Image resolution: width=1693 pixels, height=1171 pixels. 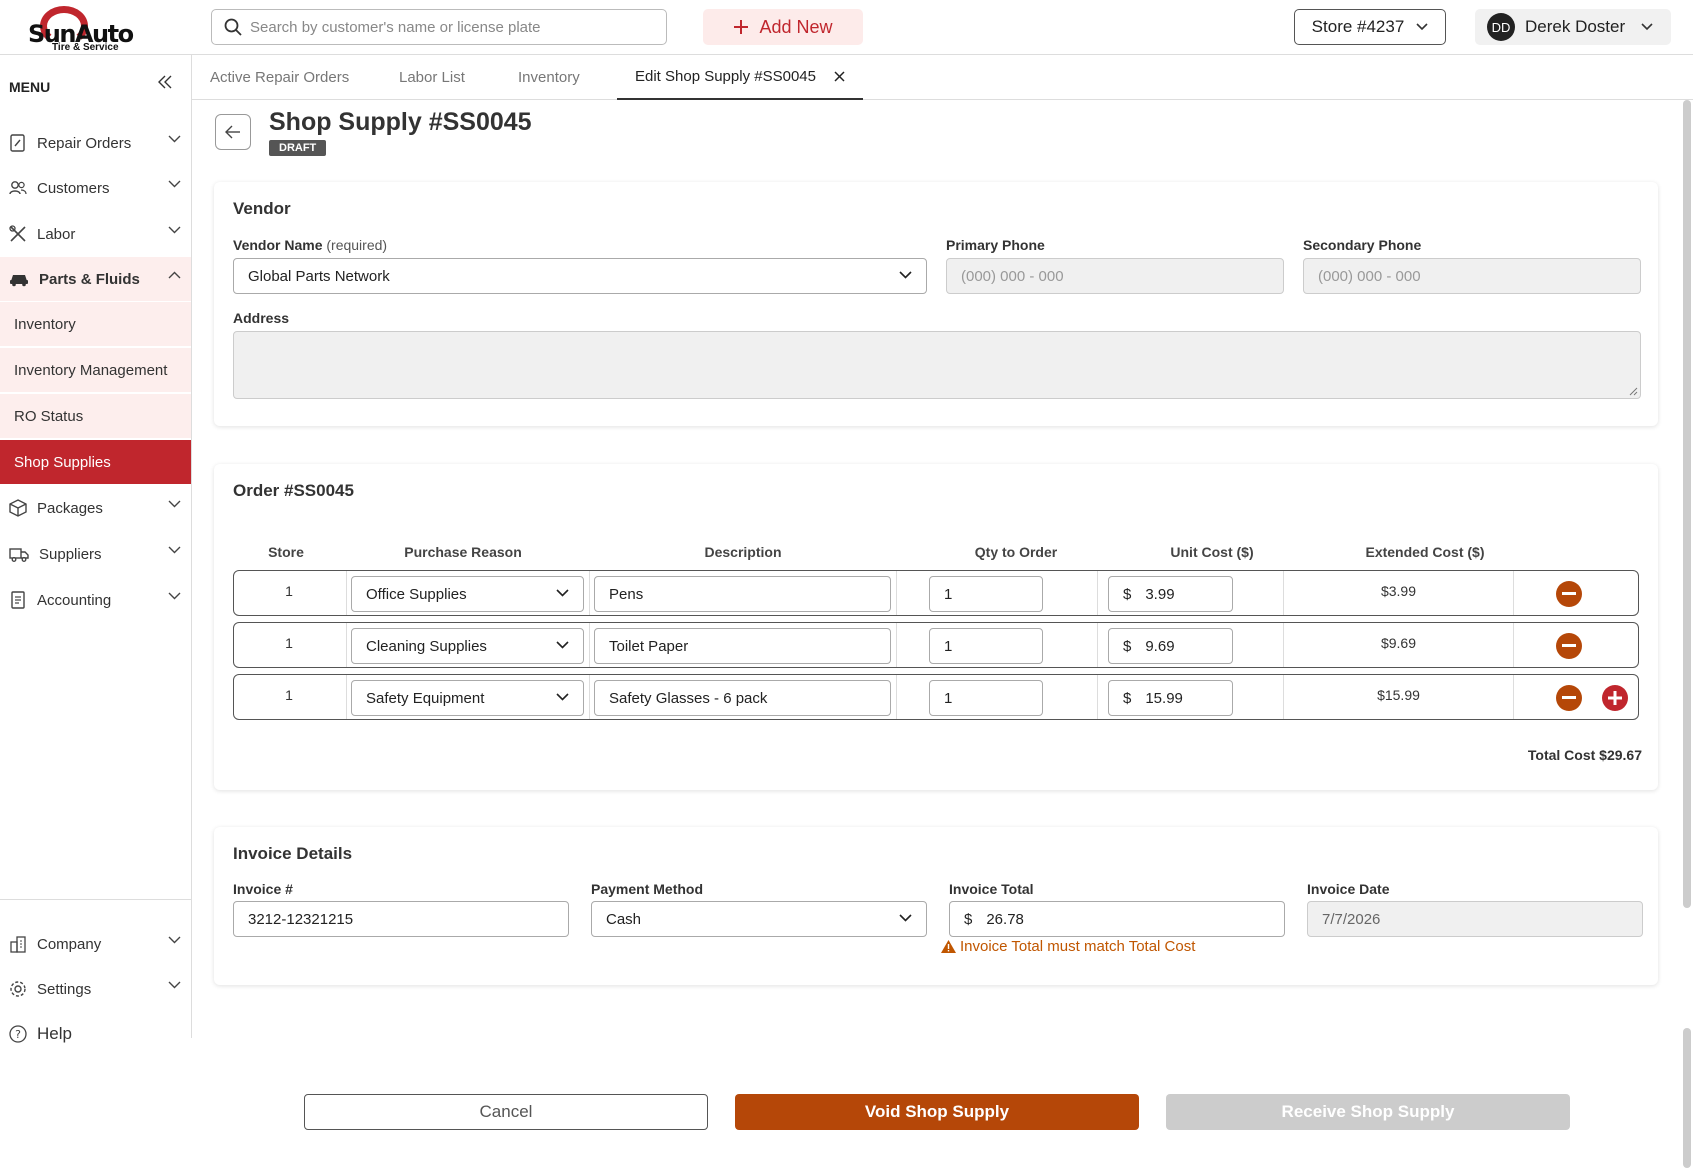 I want to click on add-new-button: Add New, so click(x=783, y=27).